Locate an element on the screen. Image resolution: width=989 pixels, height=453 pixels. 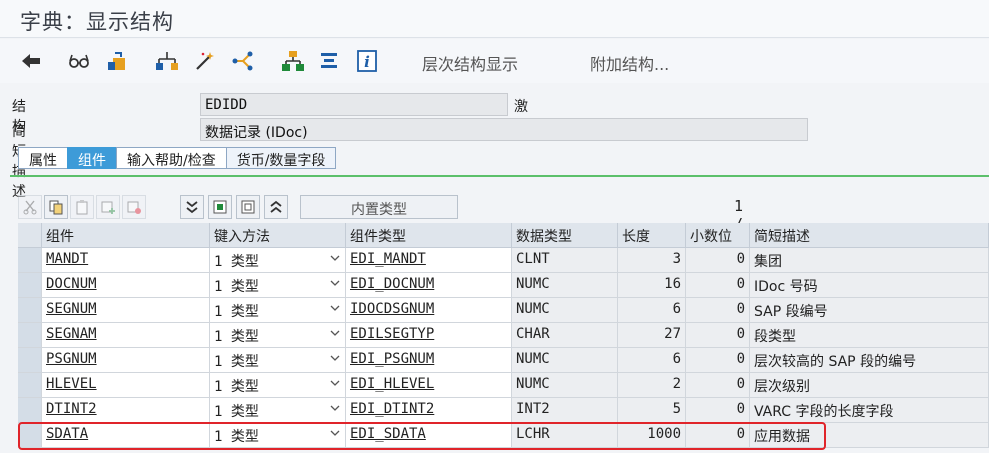
paste-icon is located at coordinates (82, 207).